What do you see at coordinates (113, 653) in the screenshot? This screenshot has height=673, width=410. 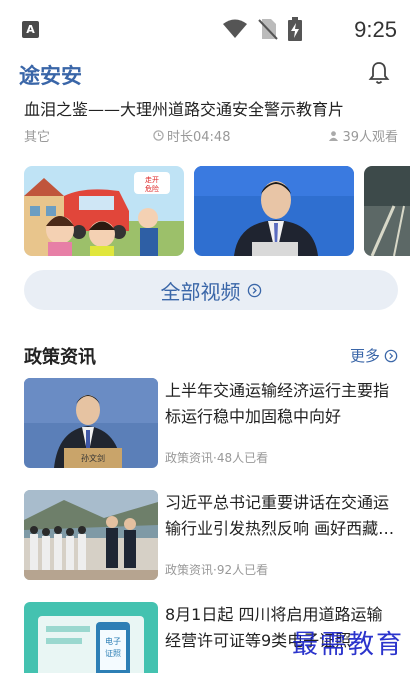 I see `svg-text: 证照` at bounding box center [113, 653].